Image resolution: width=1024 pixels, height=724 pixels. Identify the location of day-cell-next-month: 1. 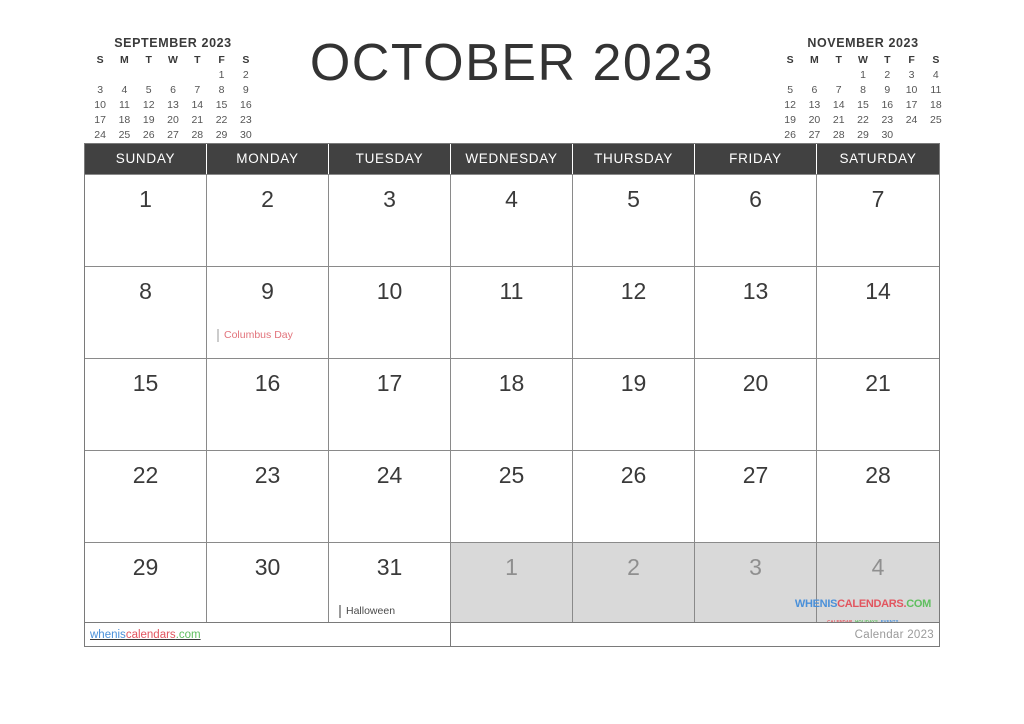
(512, 588).